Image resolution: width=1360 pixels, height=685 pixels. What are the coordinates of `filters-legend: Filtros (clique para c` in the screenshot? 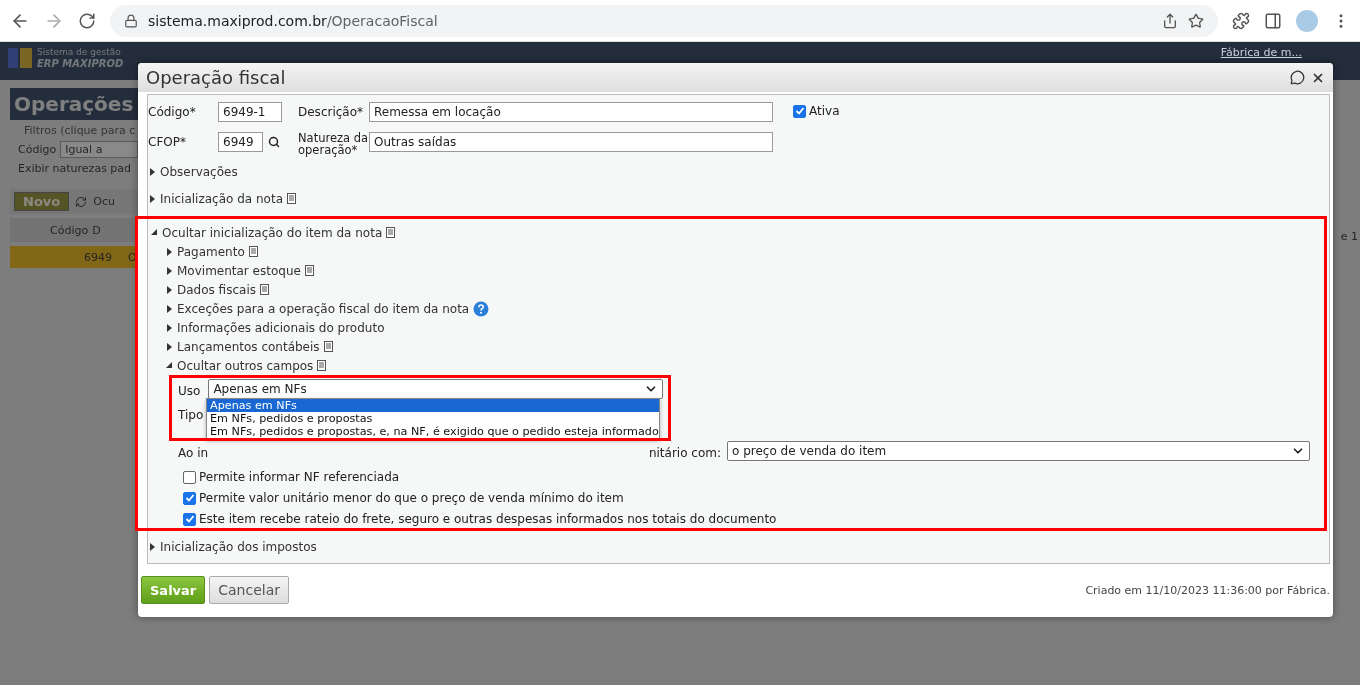 It's located at (74, 130).